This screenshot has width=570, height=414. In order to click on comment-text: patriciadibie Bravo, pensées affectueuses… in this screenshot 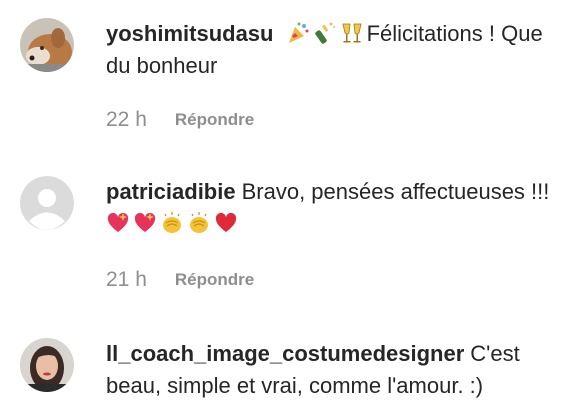, I will do `click(331, 208)`.